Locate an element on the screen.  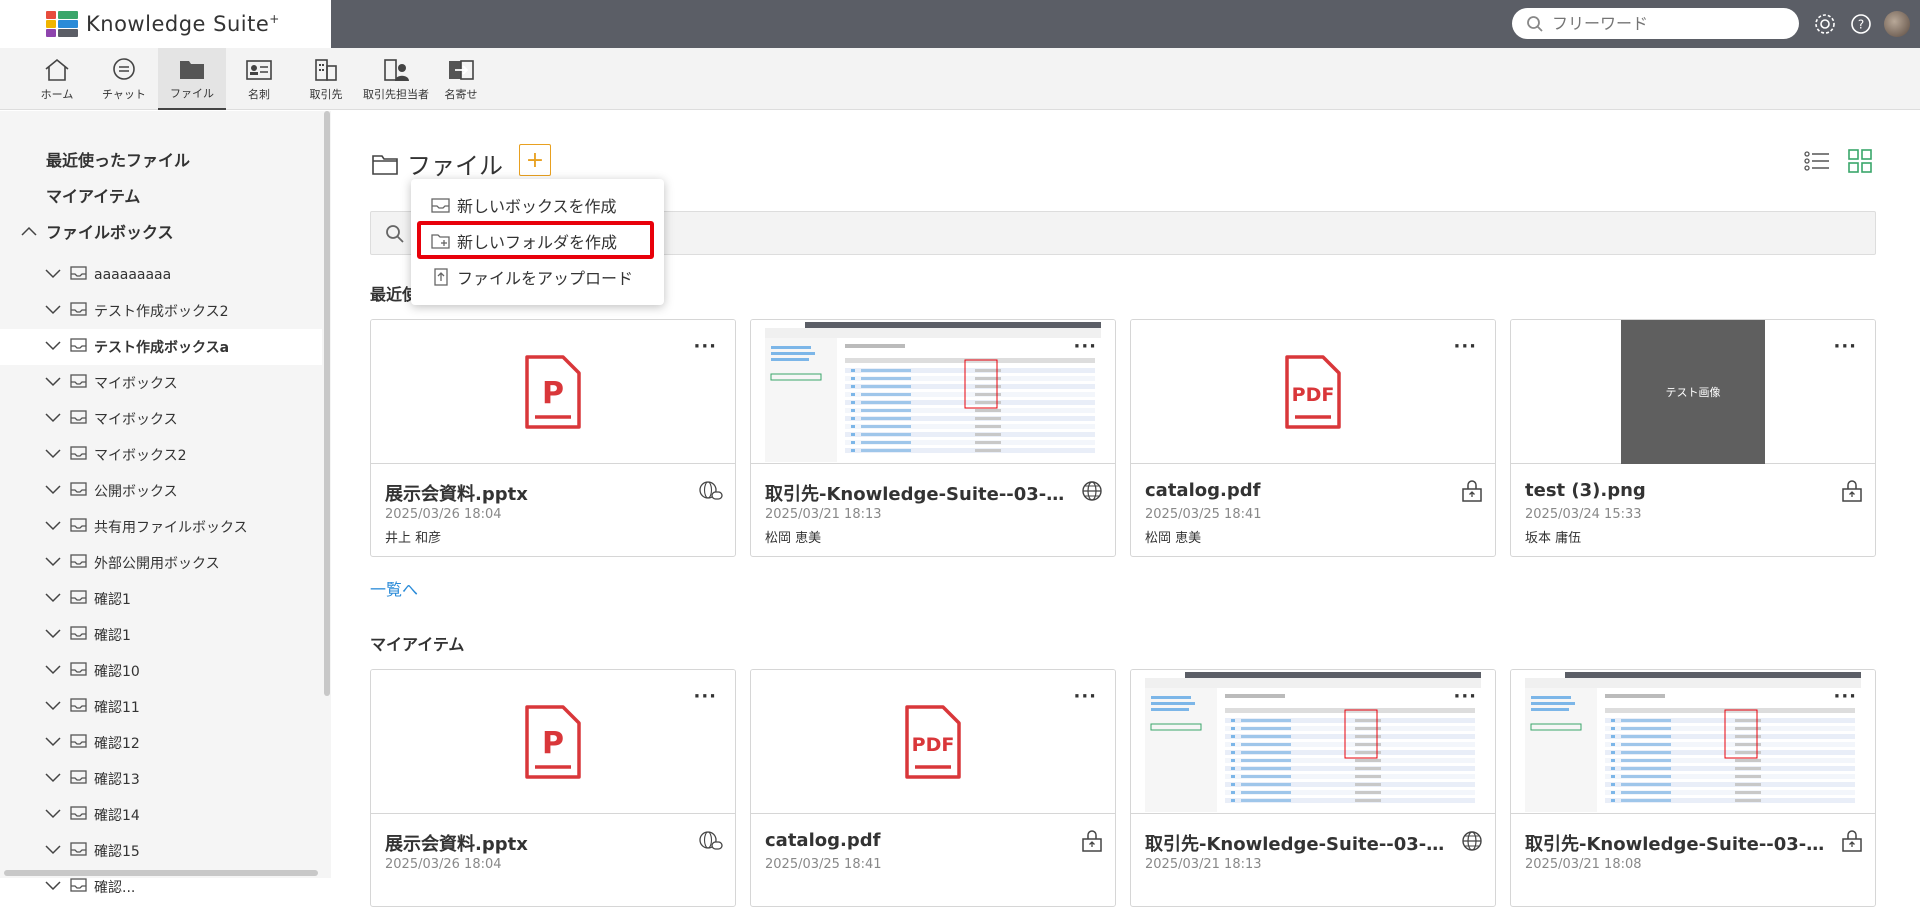
nav-chat: チャット is located at coordinates (124, 79).